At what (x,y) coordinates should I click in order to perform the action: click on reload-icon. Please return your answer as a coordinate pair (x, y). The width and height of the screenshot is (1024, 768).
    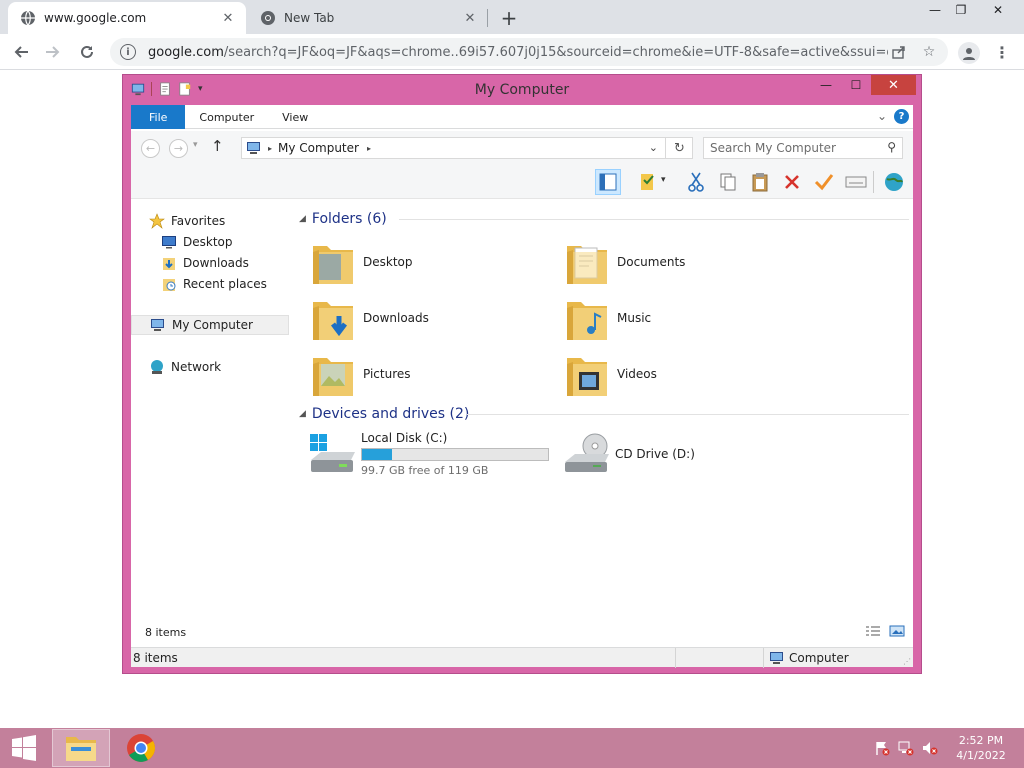
    Looking at the image, I should click on (87, 52).